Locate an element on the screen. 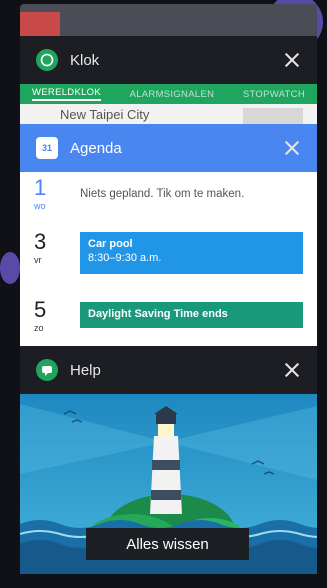 Image resolution: width=327 pixels, height=588 pixels. clock-icon is located at coordinates (47, 60).